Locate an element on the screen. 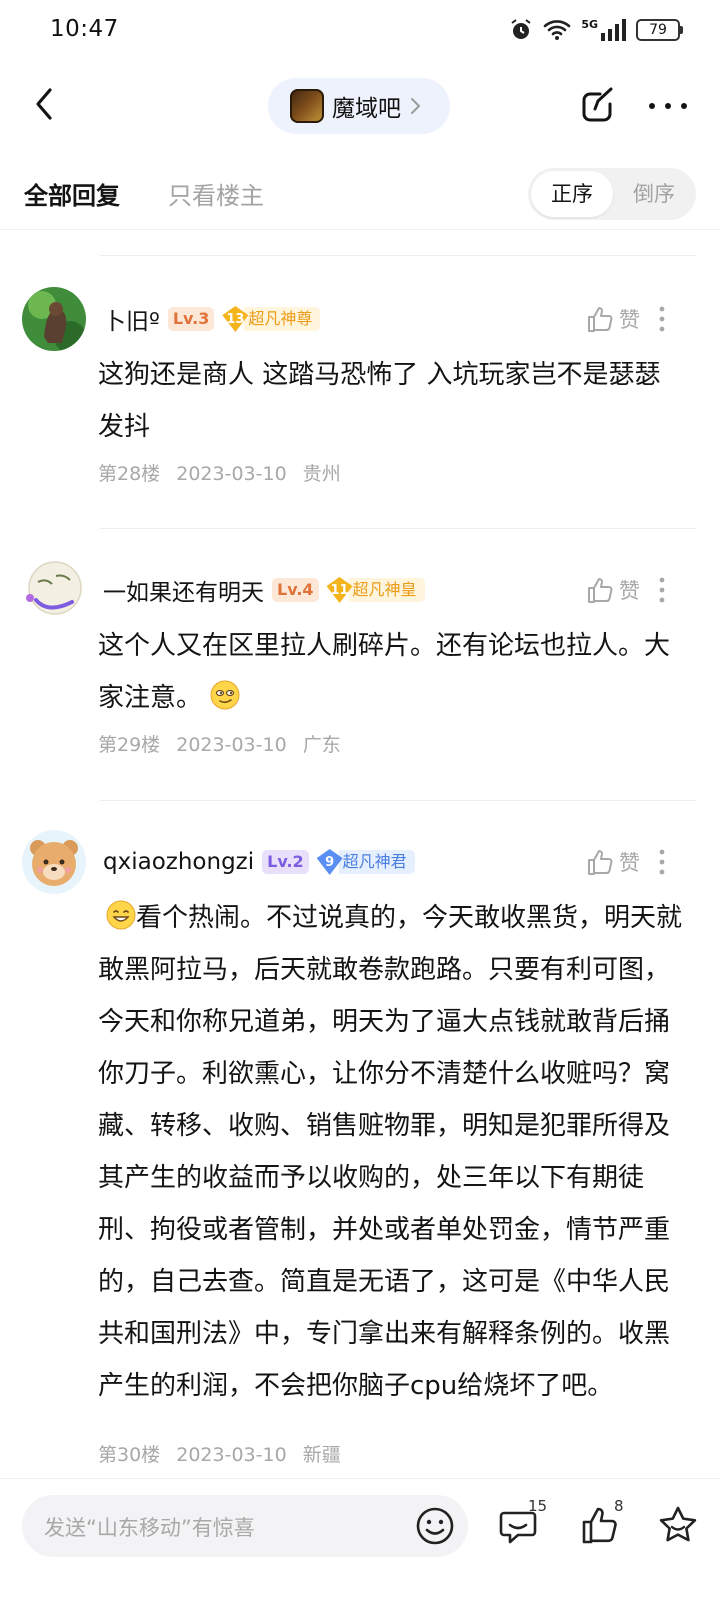  forum-link: 魔域吧 is located at coordinates (359, 106).